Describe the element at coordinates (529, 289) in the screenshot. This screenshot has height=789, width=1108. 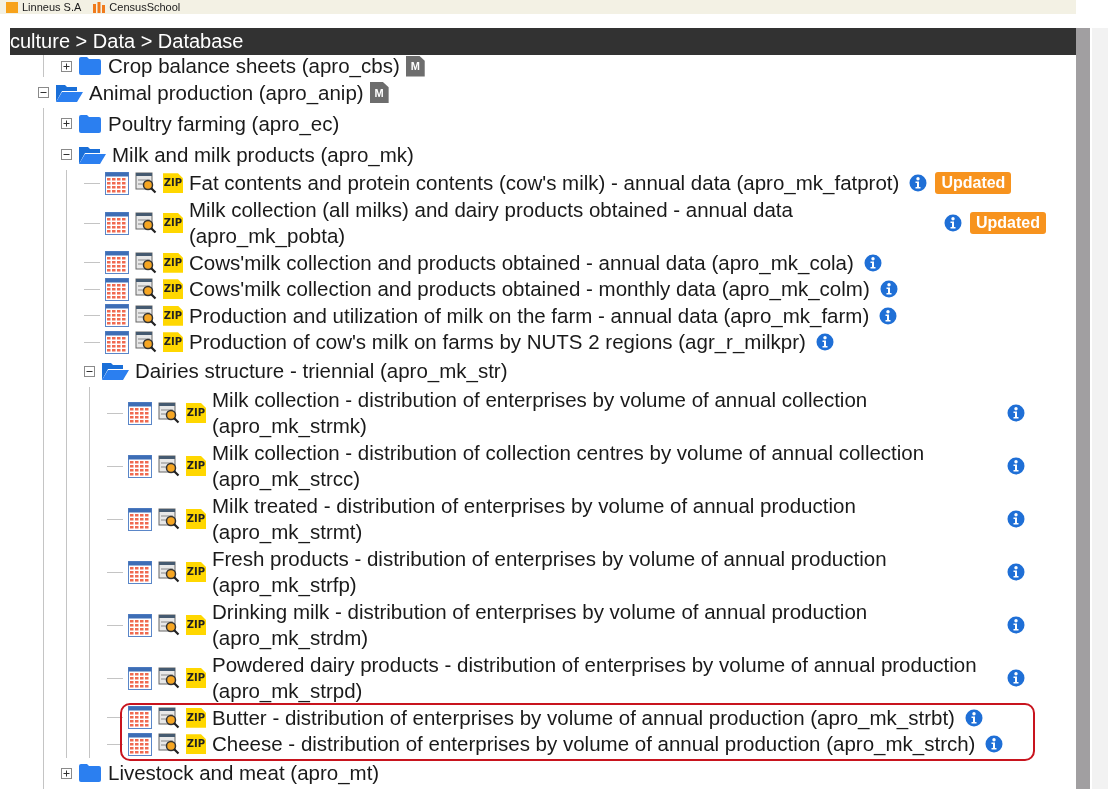
I see `dataset-link: Cows'milk collection and products obtained - monthly data (apro_mk_colm)` at that location.